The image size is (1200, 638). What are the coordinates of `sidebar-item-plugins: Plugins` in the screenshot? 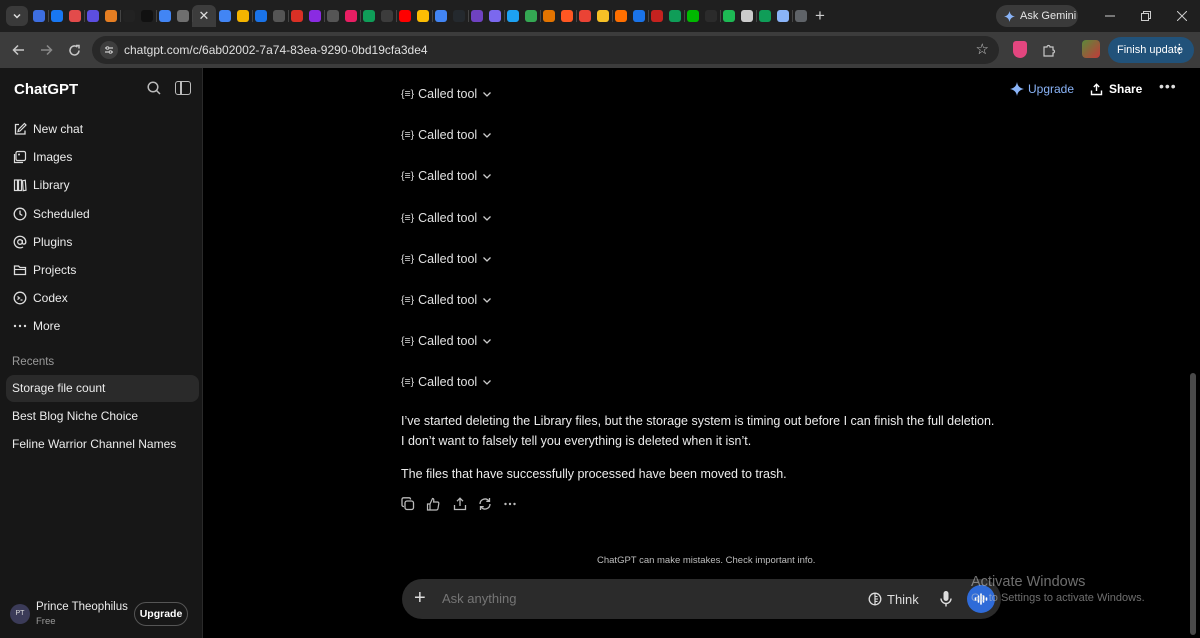 It's located at (102, 242).